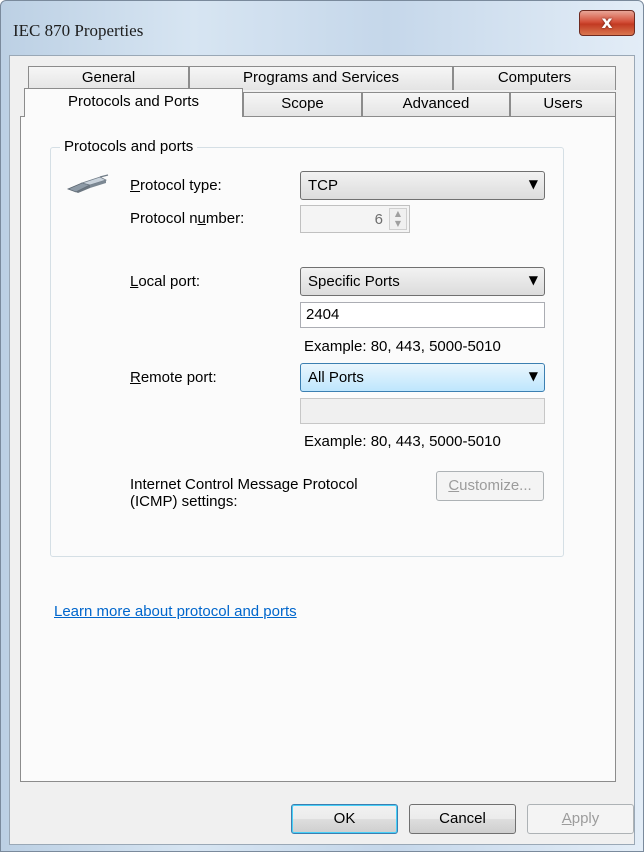 Image resolution: width=644 pixels, height=852 pixels. What do you see at coordinates (354, 281) in the screenshot?
I see `local-port-value: Specific Ports` at bounding box center [354, 281].